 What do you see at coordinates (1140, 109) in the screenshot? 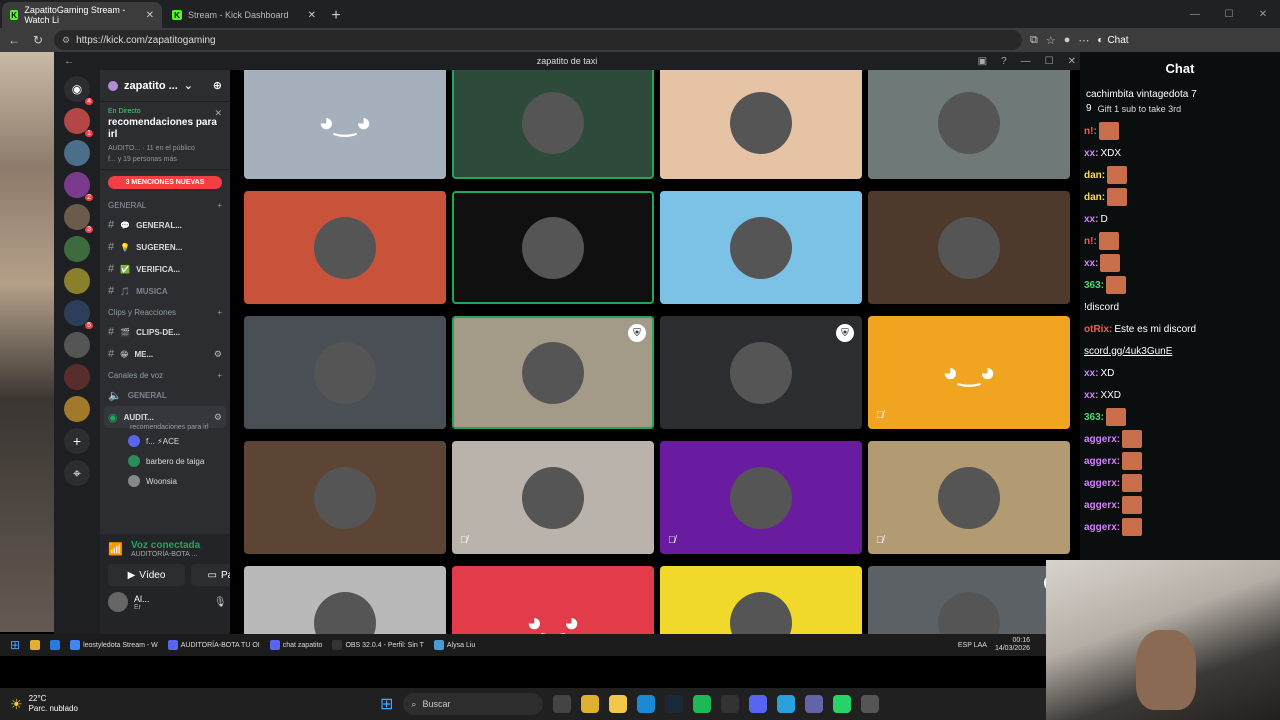
I see `gift-sub-prompt: Gift 1 sub to take 3rd` at bounding box center [1140, 109].